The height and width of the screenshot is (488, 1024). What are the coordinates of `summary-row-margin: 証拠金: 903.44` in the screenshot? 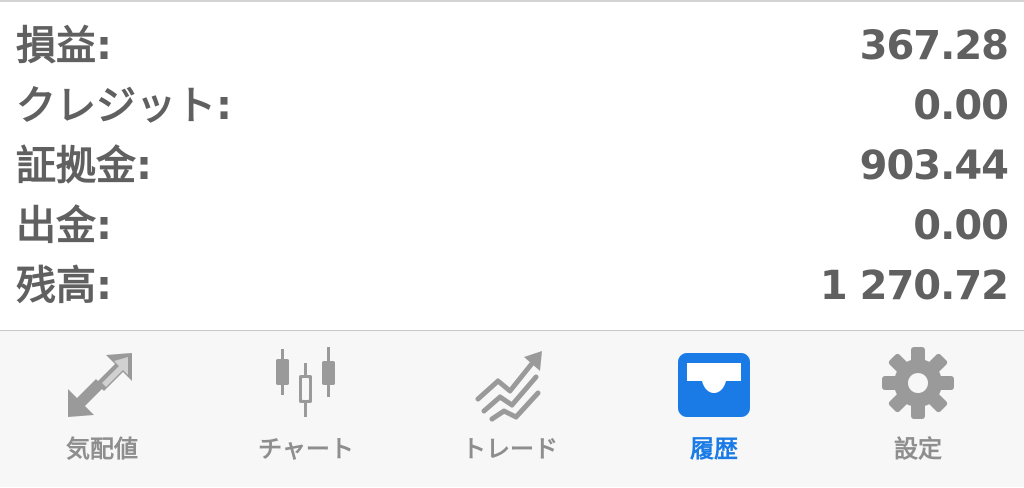 It's located at (512, 166).